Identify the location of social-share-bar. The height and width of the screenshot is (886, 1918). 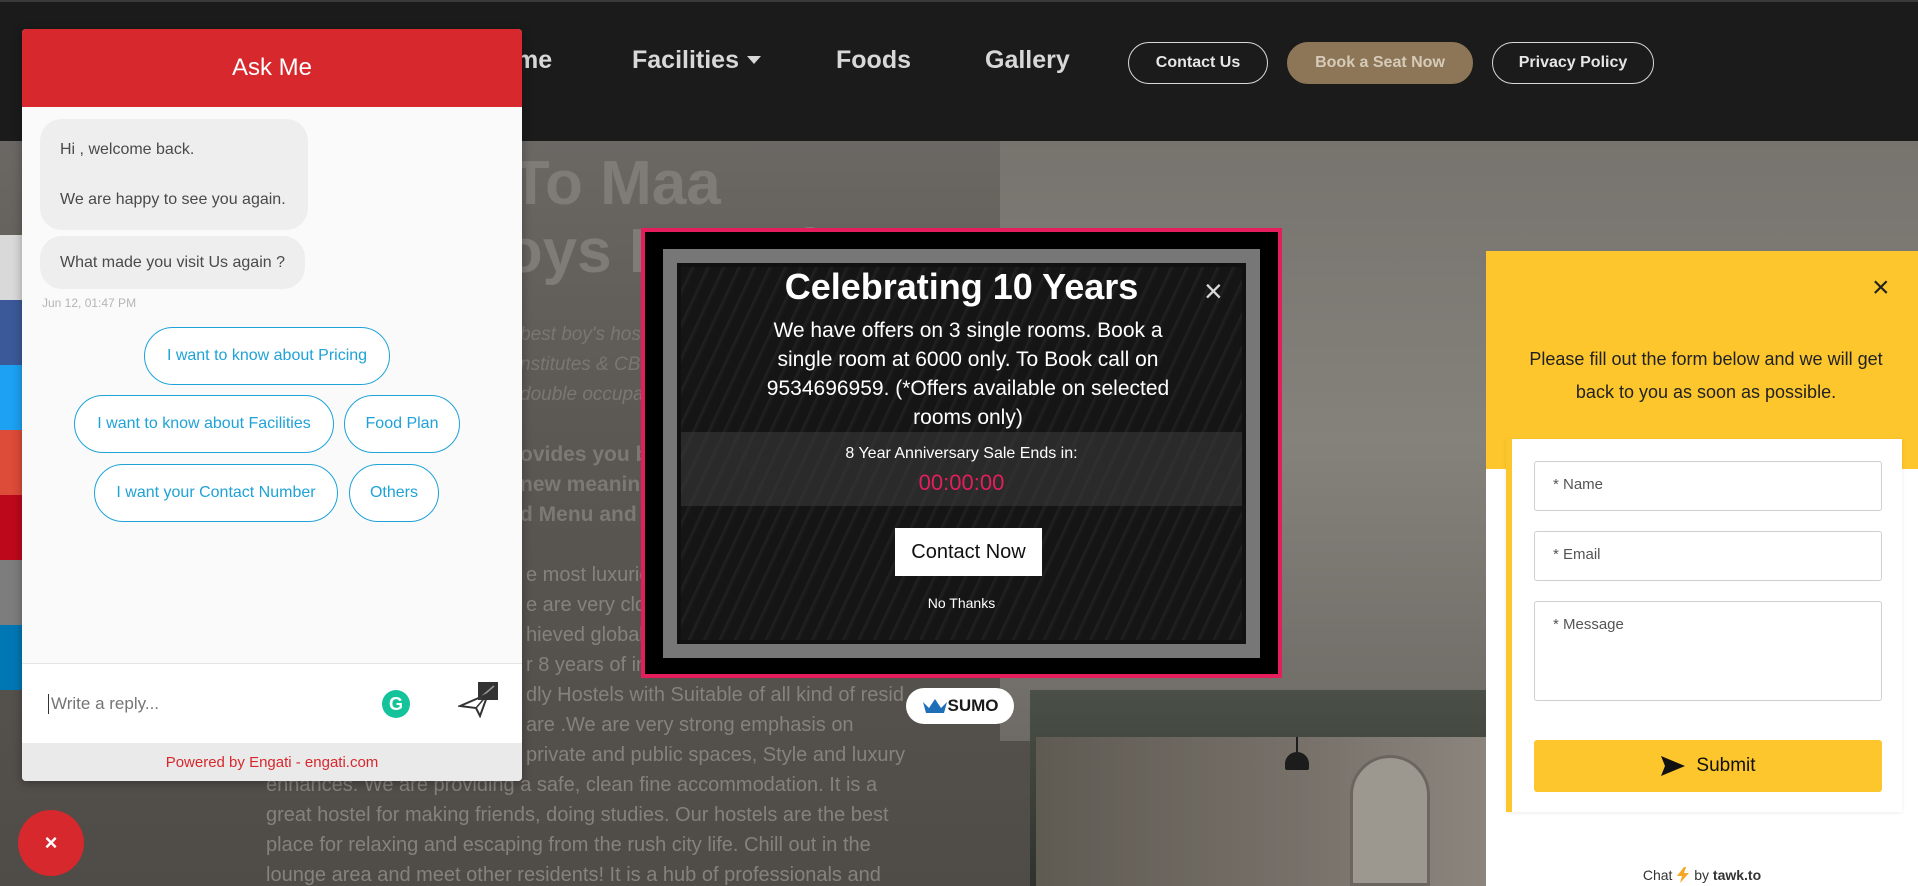
(12, 462).